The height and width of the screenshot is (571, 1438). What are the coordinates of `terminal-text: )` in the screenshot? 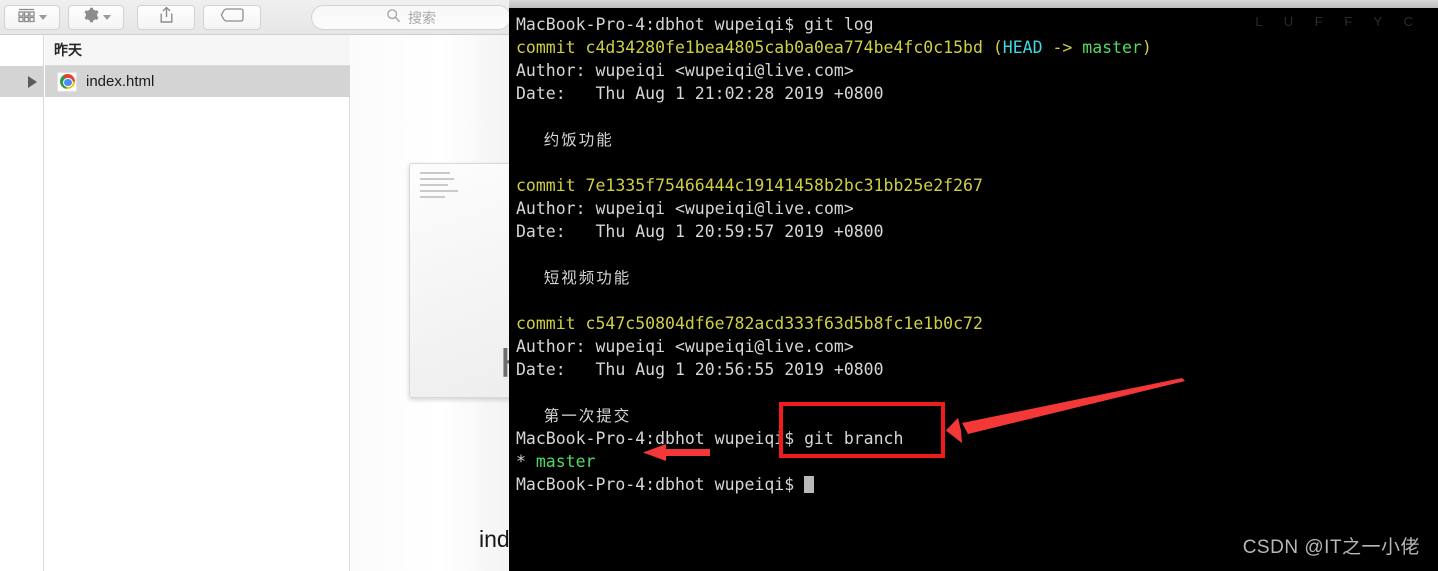 It's located at (1146, 47).